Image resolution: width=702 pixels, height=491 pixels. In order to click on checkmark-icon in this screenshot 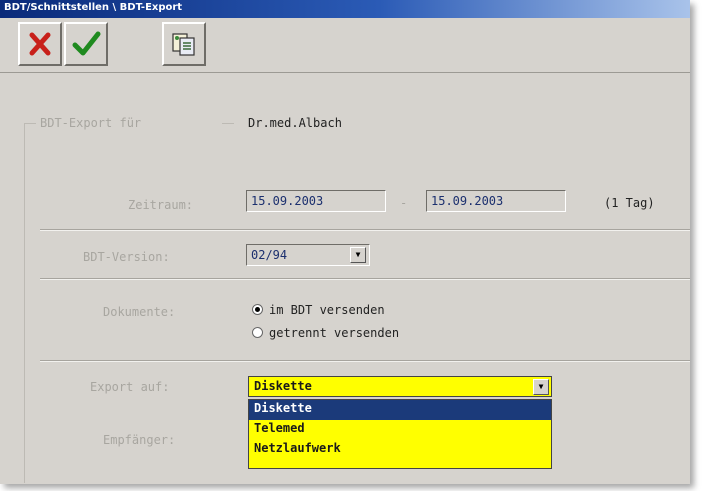, I will do `click(86, 43)`.